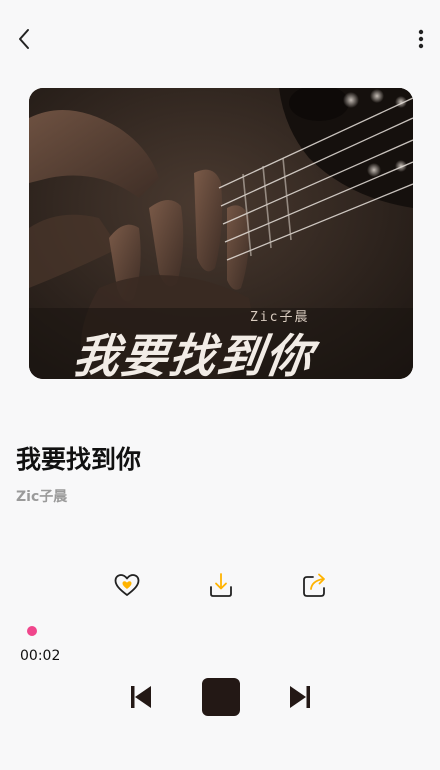 The image size is (440, 770). I want to click on more-options-button, so click(421, 39).